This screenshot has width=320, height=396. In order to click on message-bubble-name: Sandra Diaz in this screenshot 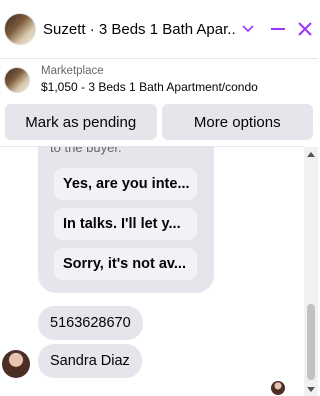, I will do `click(90, 361)`.